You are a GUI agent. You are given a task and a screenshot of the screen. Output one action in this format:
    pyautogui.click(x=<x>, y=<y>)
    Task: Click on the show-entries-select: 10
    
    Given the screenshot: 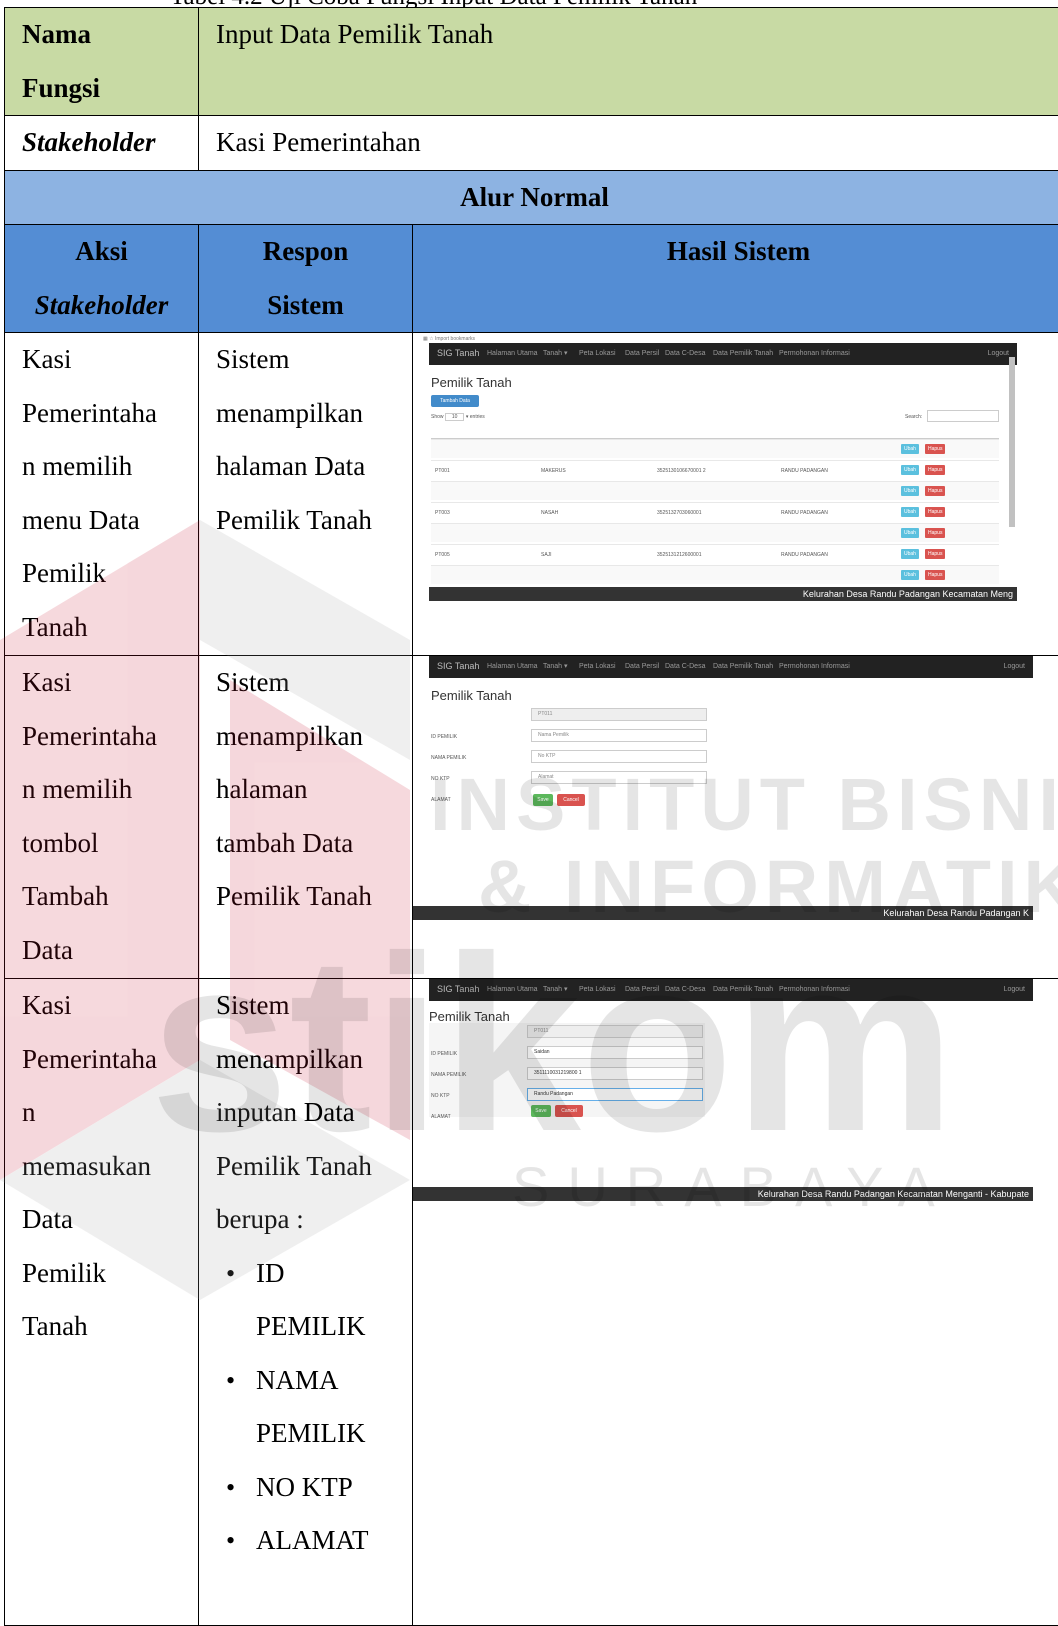 What is the action you would take?
    pyautogui.click(x=455, y=417)
    